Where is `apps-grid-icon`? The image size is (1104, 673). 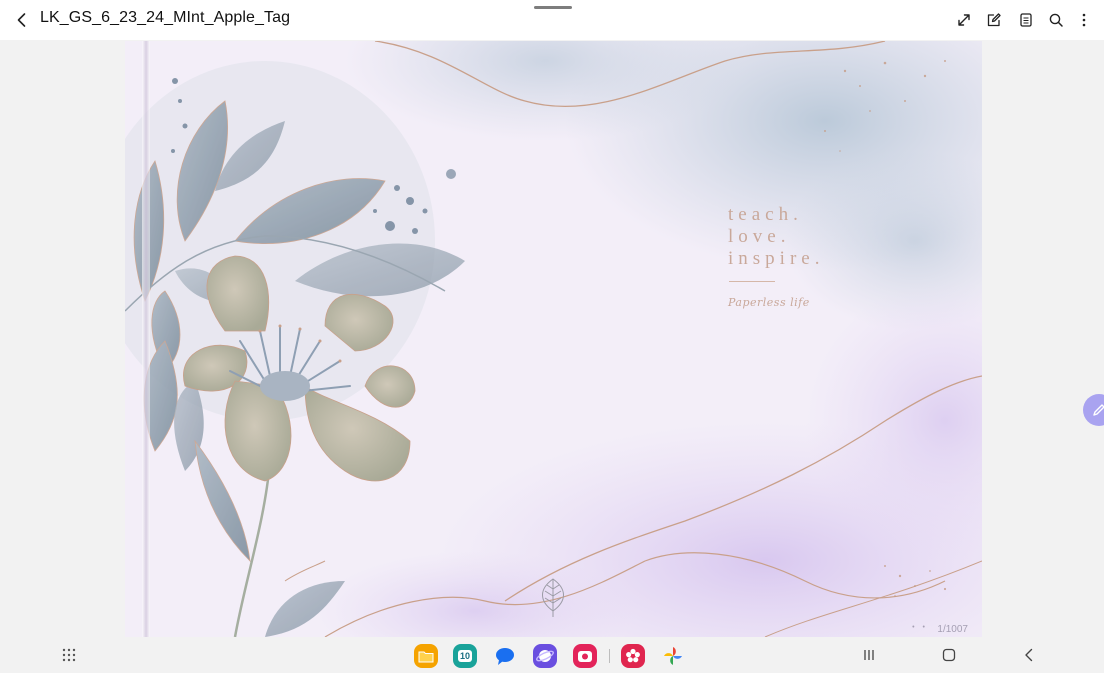 apps-grid-icon is located at coordinates (69, 655).